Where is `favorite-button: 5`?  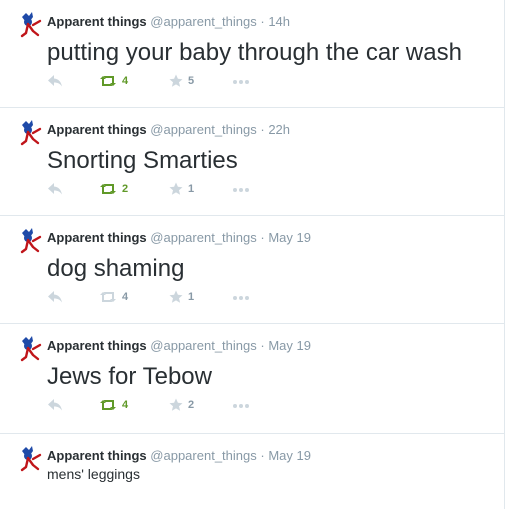
favorite-button: 5 is located at coordinates (181, 81).